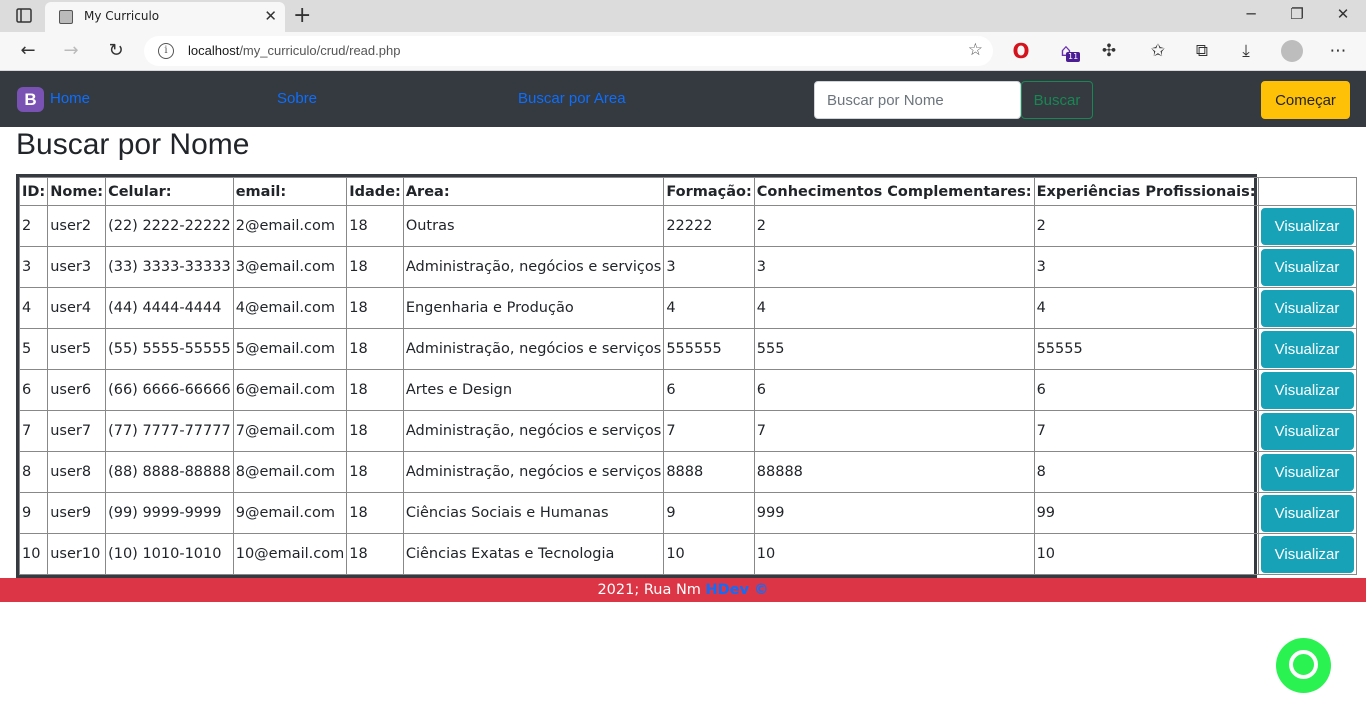  I want to click on restore-icon: ❐, so click(1297, 14).